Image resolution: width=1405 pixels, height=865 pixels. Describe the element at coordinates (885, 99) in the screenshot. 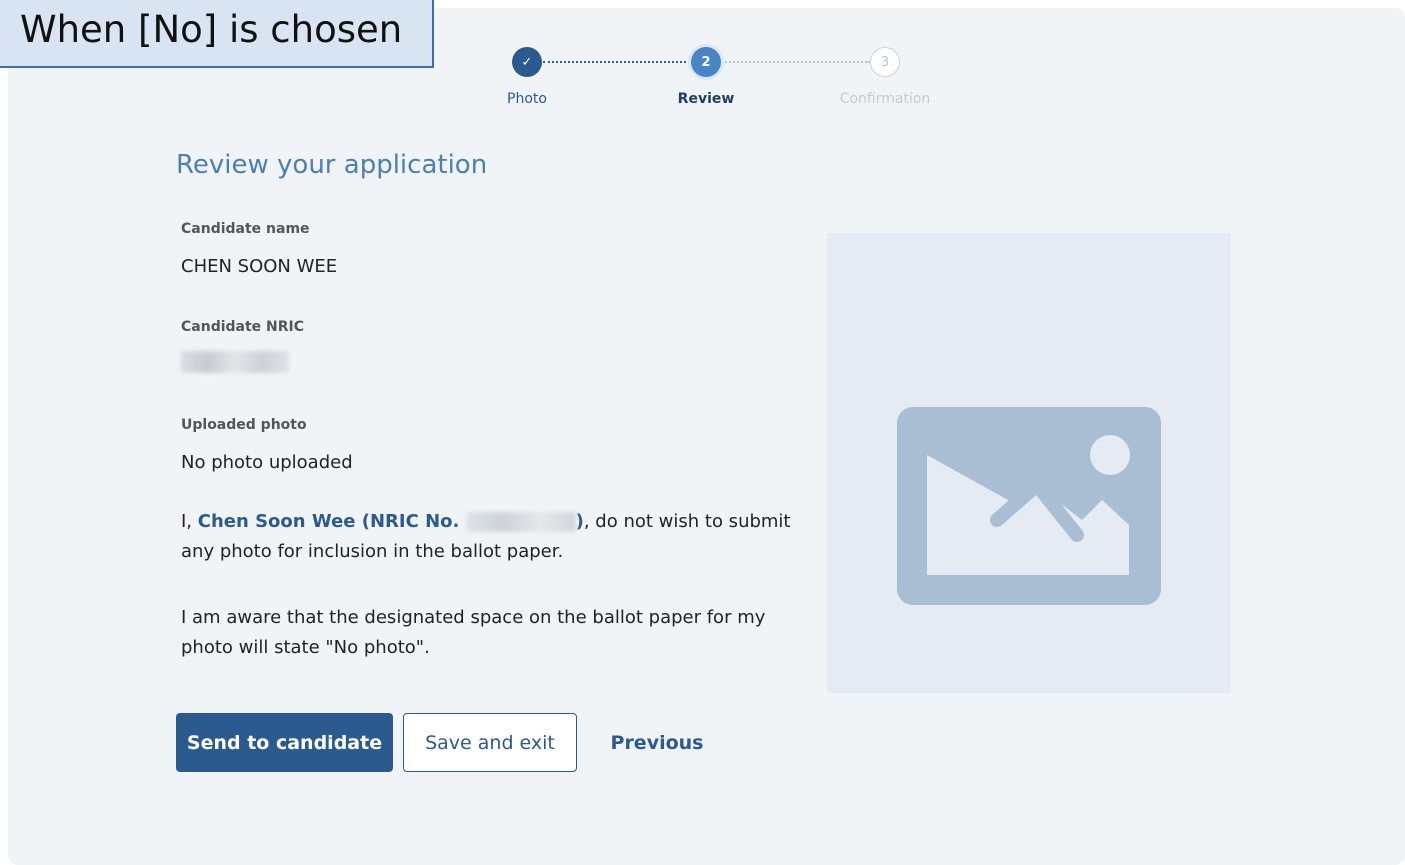

I see `step-3-label: Confirmation` at that location.